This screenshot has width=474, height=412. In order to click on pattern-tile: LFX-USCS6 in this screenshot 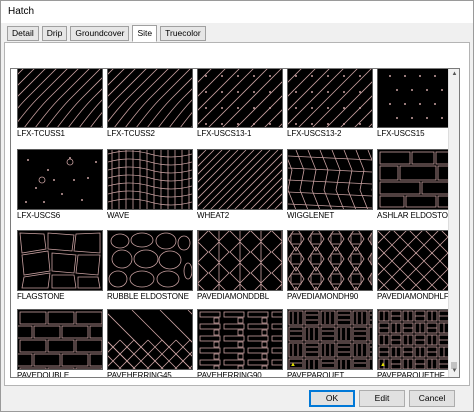, I will do `click(61, 184)`.